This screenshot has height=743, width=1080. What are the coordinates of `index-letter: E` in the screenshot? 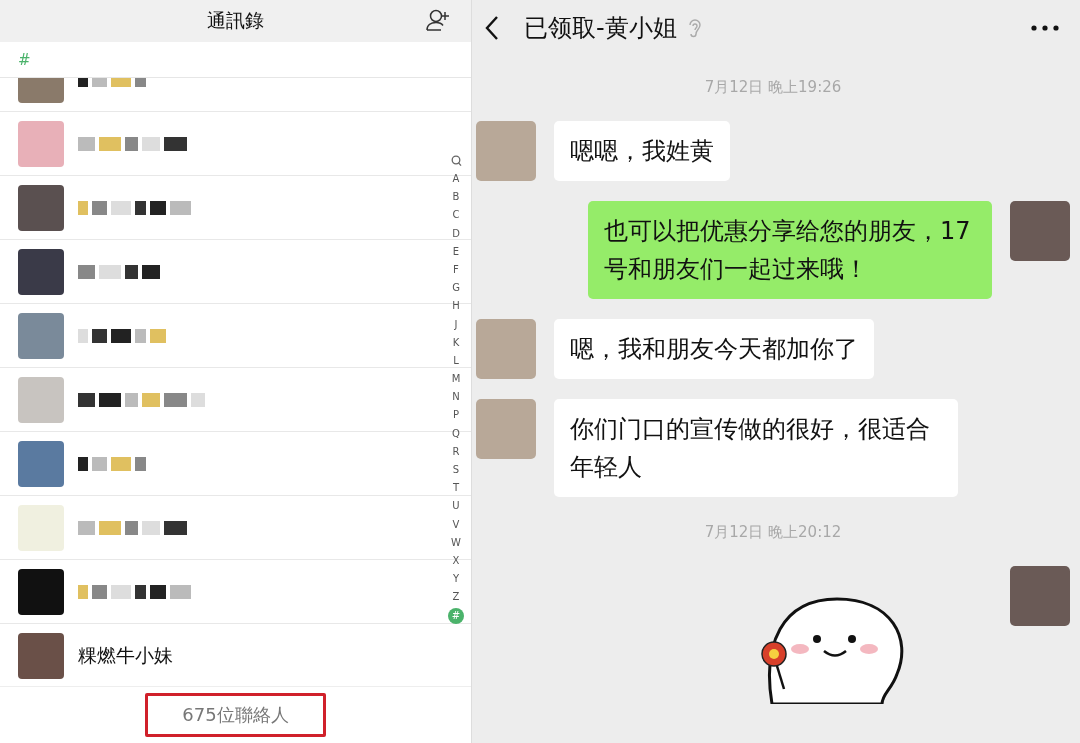 It's located at (456, 251).